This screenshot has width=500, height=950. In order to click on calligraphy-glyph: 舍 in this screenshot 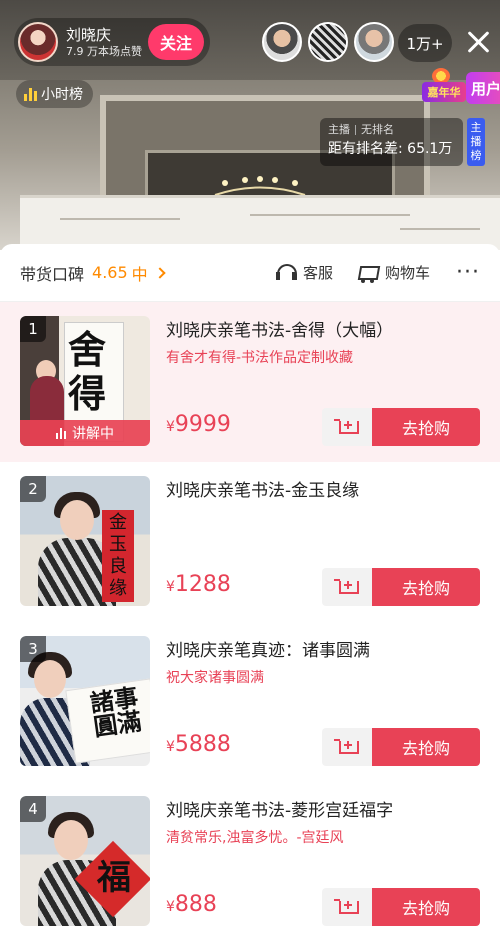, I will do `click(87, 349)`.